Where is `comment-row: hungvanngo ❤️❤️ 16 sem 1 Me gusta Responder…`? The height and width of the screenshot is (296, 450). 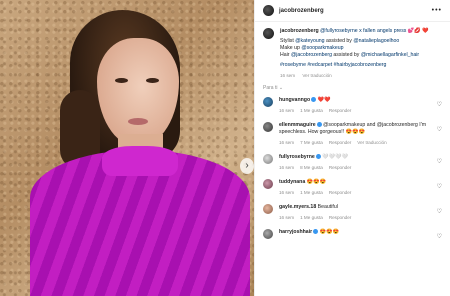
comment-row: hungvanngo ❤️❤️ 16 sem 1 Me gusta Responder… is located at coordinates (352, 105).